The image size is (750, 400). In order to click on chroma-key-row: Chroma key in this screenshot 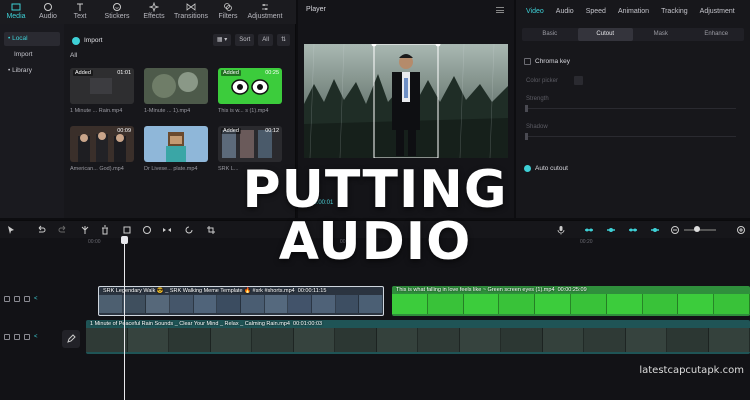, I will do `click(547, 61)`.